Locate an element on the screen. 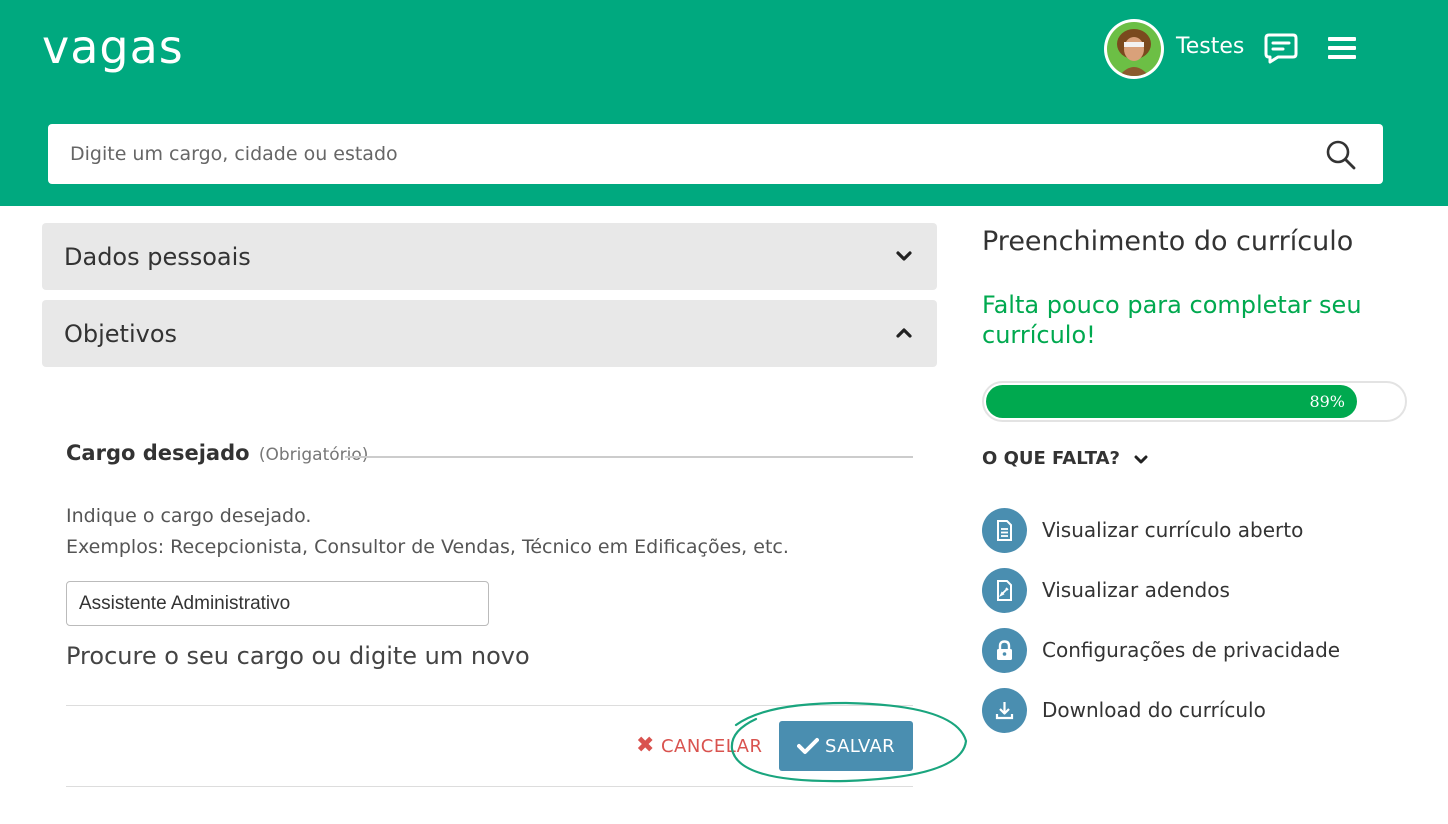 Image resolution: width=1448 pixels, height=824 pixels. accordion-title: Objetivos is located at coordinates (121, 334).